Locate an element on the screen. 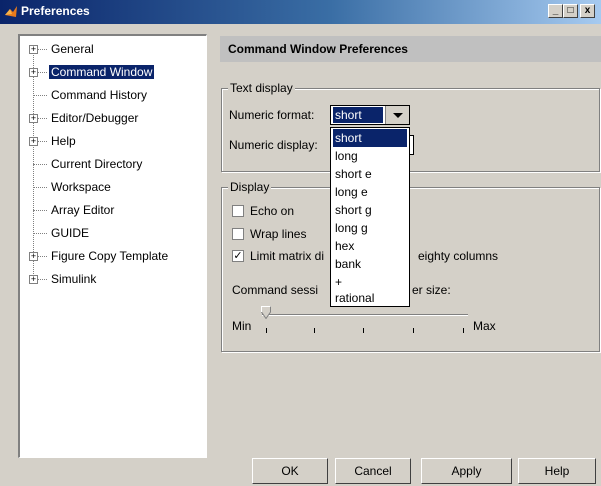 This screenshot has width=601, height=486. limit-matrix-checkbox: ✓ is located at coordinates (238, 256).